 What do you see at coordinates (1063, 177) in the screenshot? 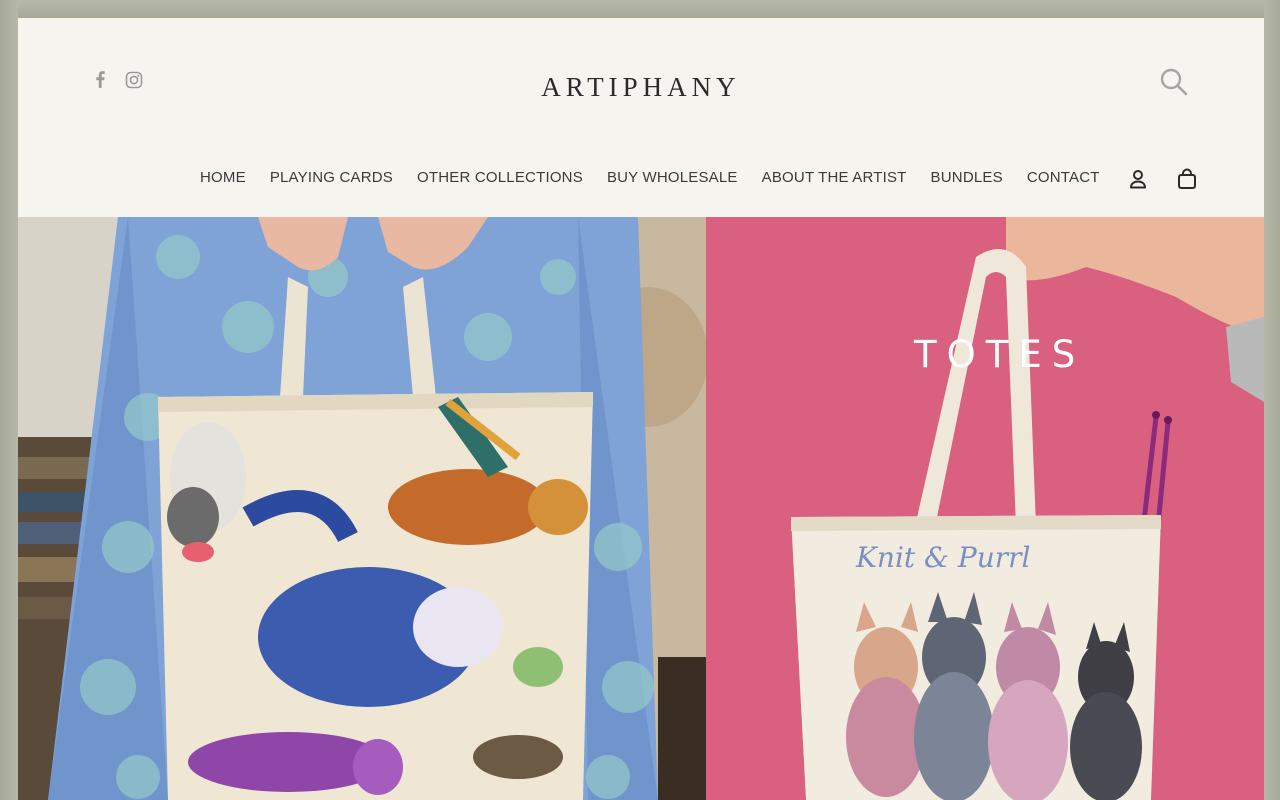
I see `nav-item-contact: CONTACT` at bounding box center [1063, 177].